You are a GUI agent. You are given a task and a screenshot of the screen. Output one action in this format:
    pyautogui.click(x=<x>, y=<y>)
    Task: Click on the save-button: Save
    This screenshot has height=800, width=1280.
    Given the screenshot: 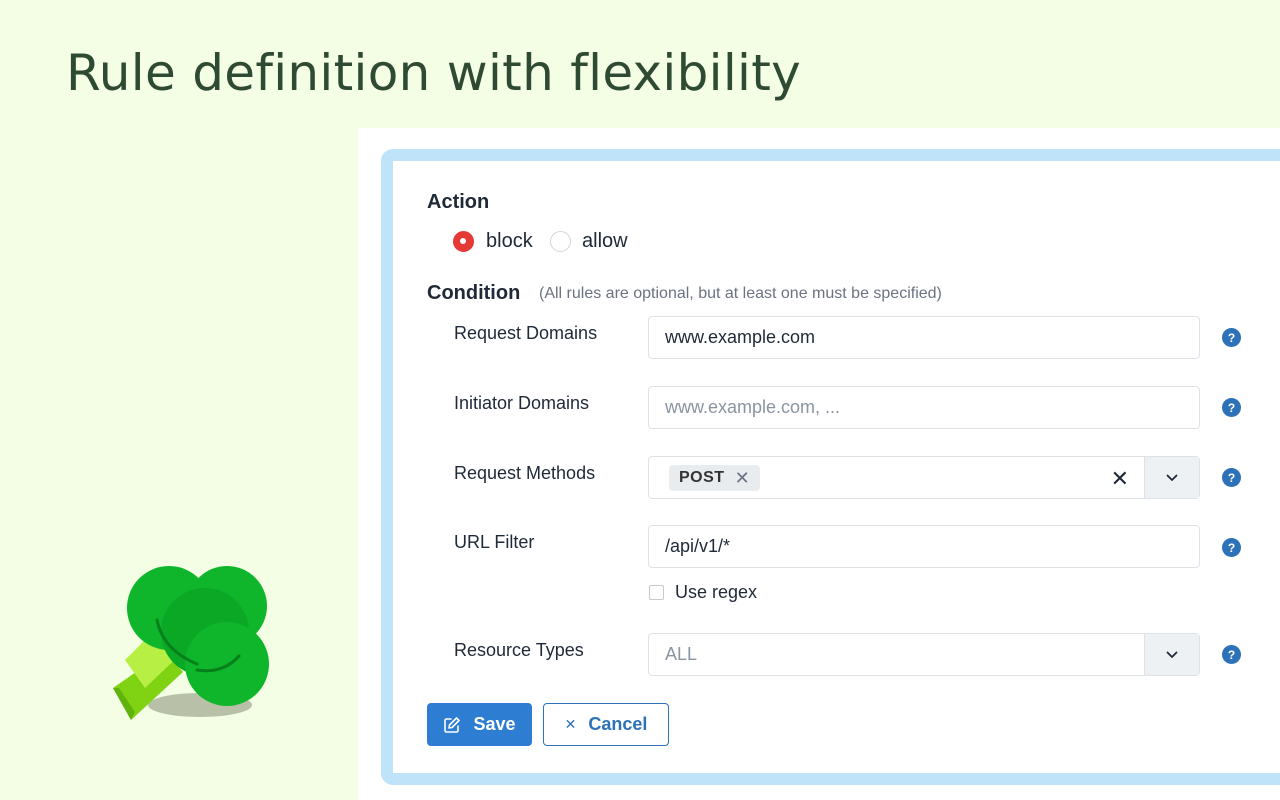 What is the action you would take?
    pyautogui.click(x=479, y=724)
    